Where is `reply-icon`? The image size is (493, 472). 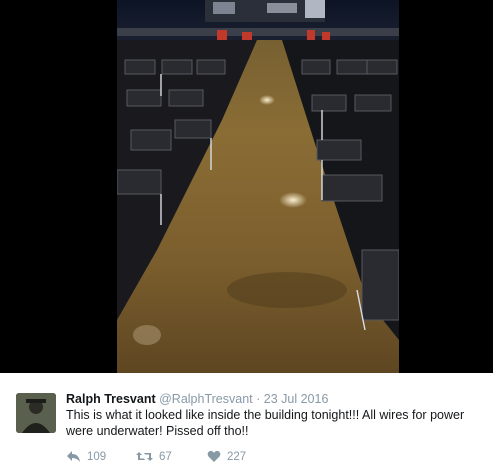 reply-icon is located at coordinates (73, 456).